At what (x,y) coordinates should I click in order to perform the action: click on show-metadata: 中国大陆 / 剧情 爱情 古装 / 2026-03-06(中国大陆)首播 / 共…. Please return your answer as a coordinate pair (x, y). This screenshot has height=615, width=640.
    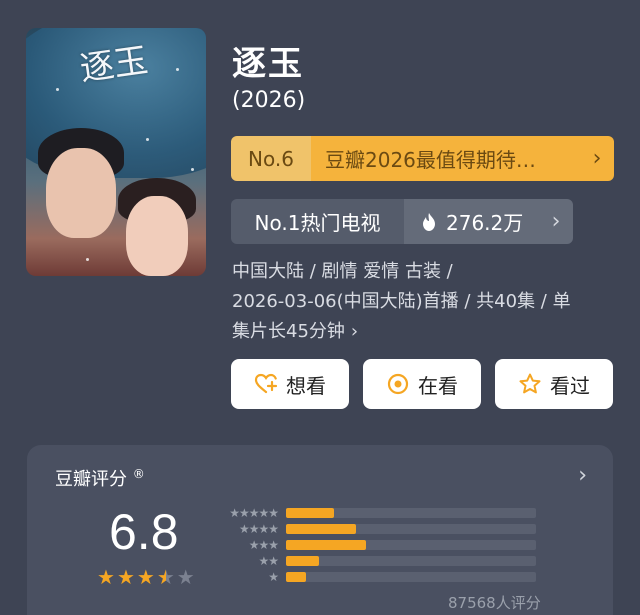
    Looking at the image, I should click on (422, 302).